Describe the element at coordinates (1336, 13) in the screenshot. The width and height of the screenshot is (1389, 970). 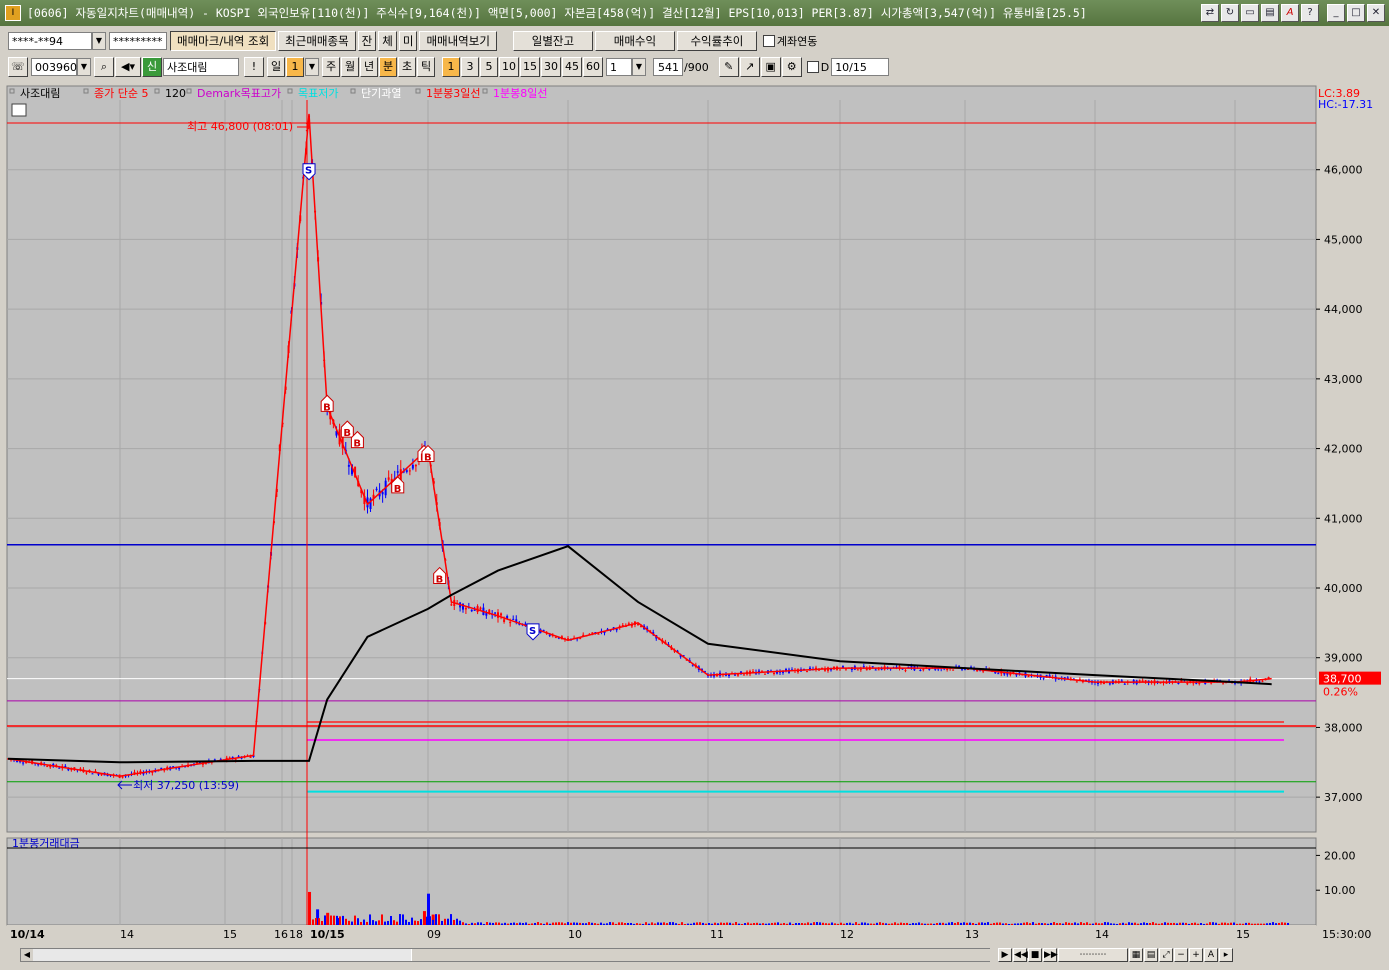
I see `minimize-button: _` at that location.